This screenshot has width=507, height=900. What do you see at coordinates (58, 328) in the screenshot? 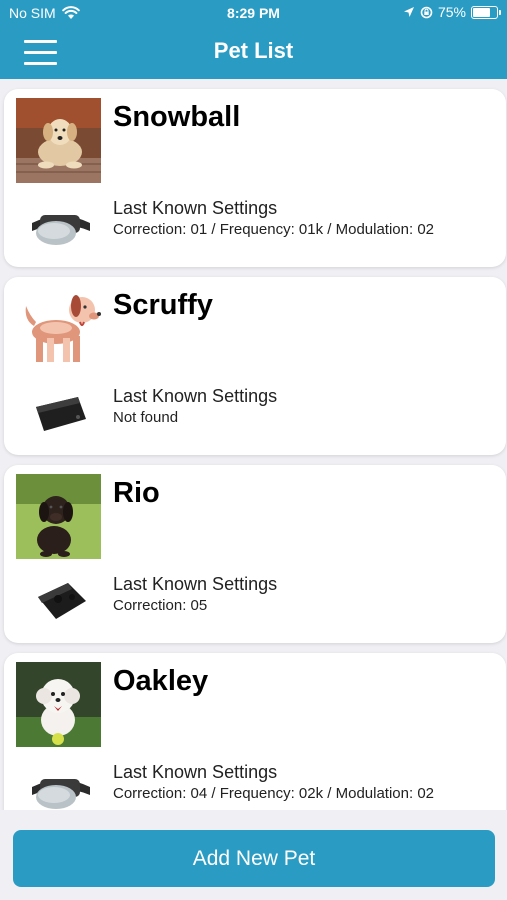
I see `cartoon-dog-illustration` at bounding box center [58, 328].